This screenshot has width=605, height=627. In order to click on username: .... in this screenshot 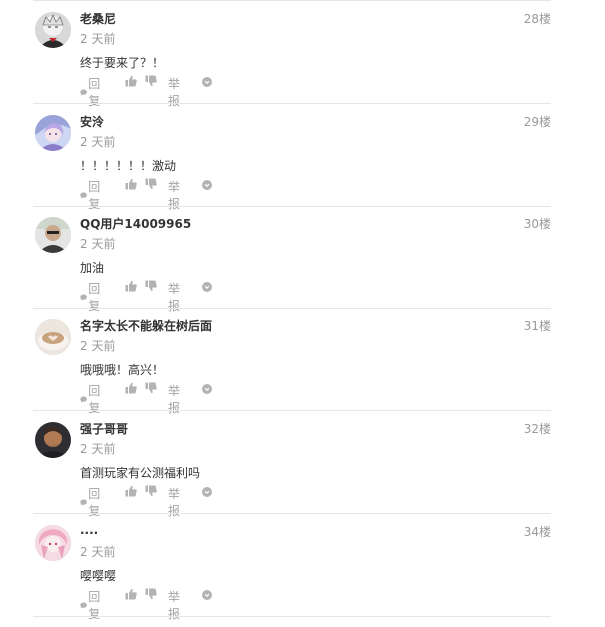, I will do `click(89, 530)`.